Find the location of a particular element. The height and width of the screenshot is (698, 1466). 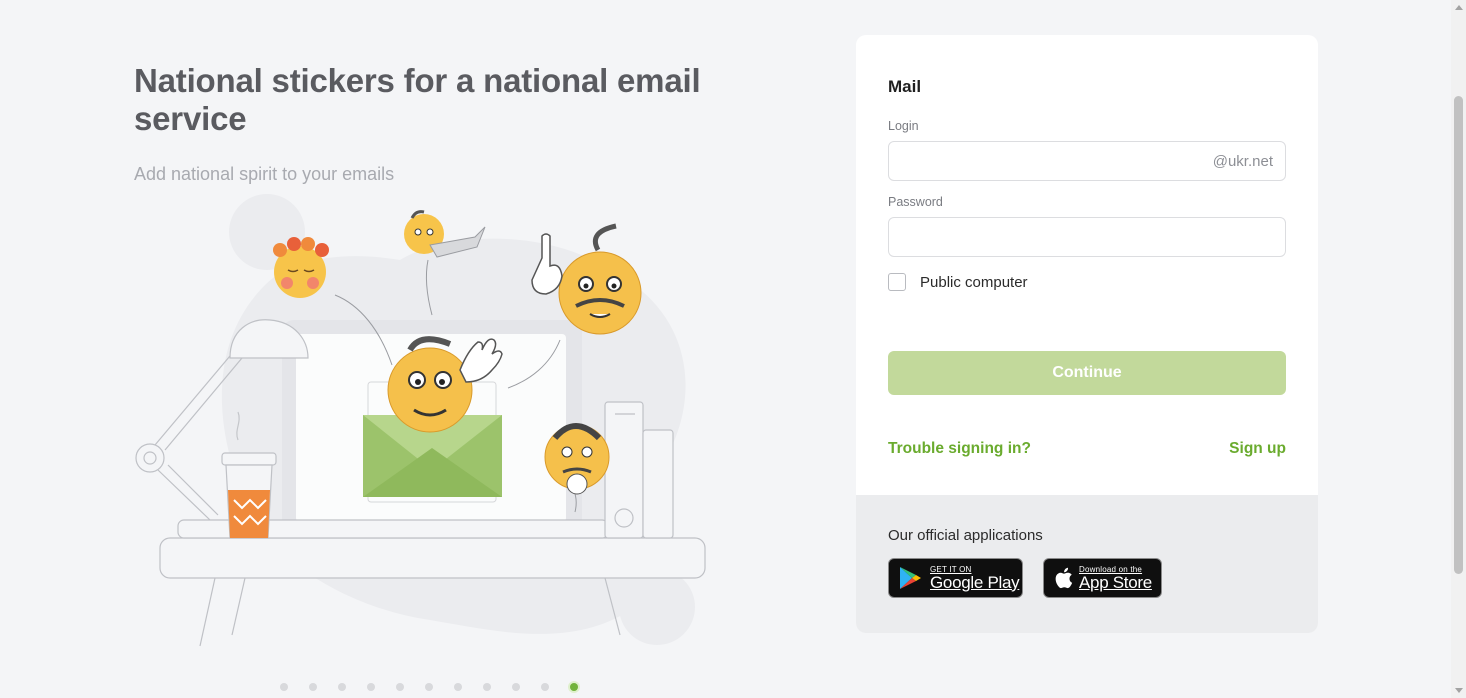

promo-subtitle: Add national spirit to your emails is located at coordinates (264, 174).